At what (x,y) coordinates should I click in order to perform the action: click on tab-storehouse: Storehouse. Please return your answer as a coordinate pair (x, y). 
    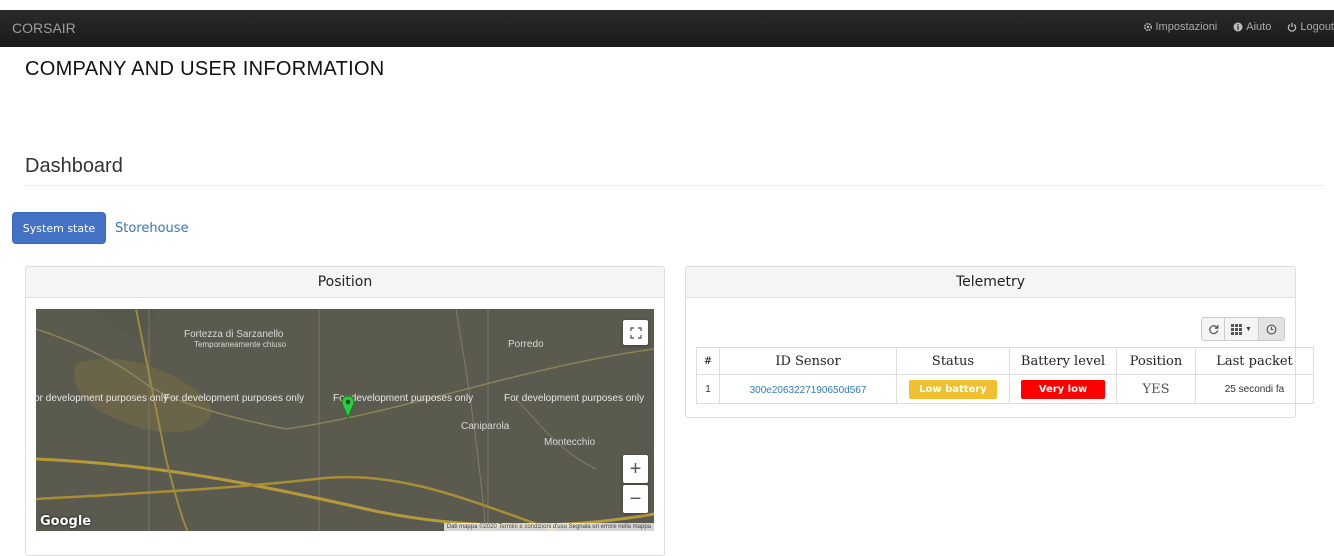
    Looking at the image, I should click on (152, 228).